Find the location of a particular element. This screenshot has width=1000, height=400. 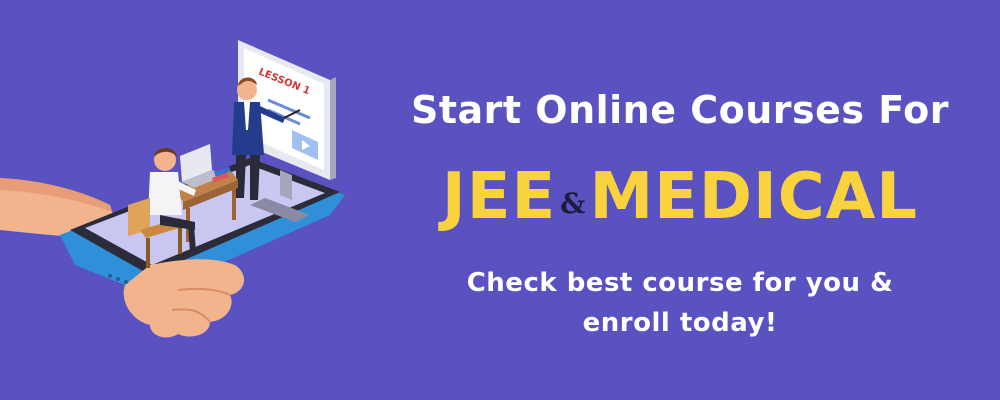

ampersand: & is located at coordinates (573, 203).